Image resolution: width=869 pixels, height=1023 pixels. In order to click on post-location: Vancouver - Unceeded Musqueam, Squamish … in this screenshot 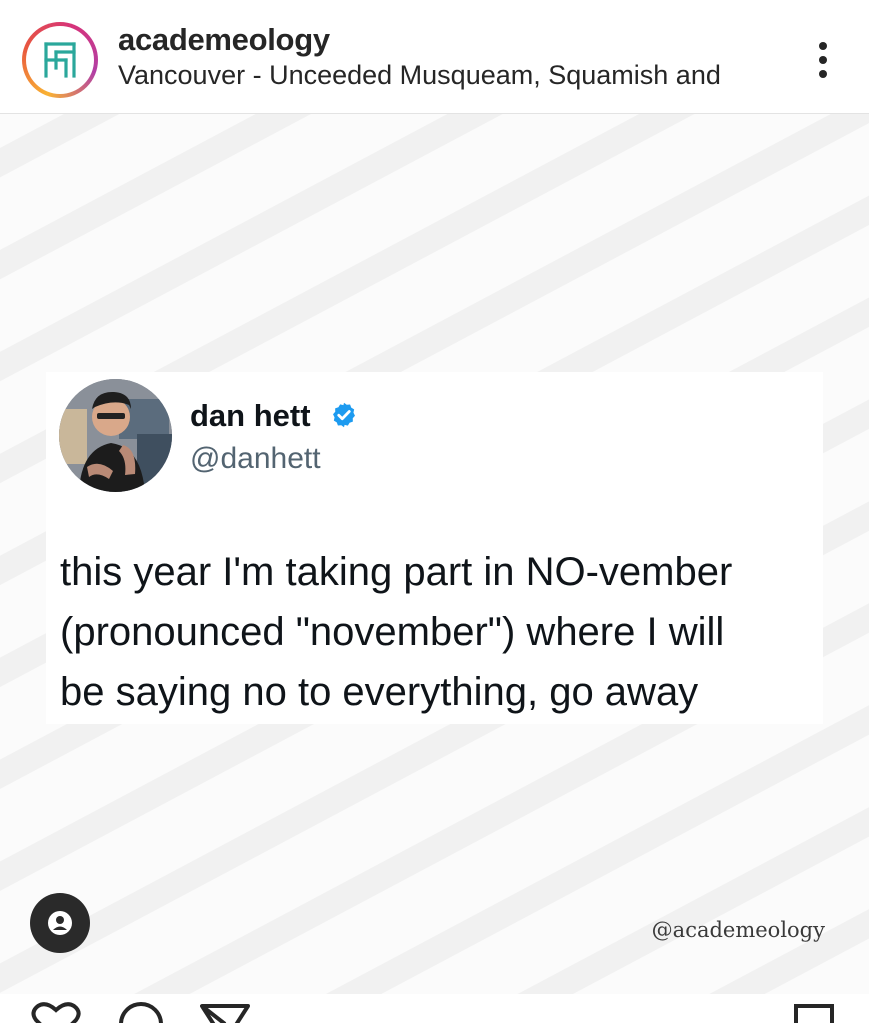, I will do `click(419, 75)`.